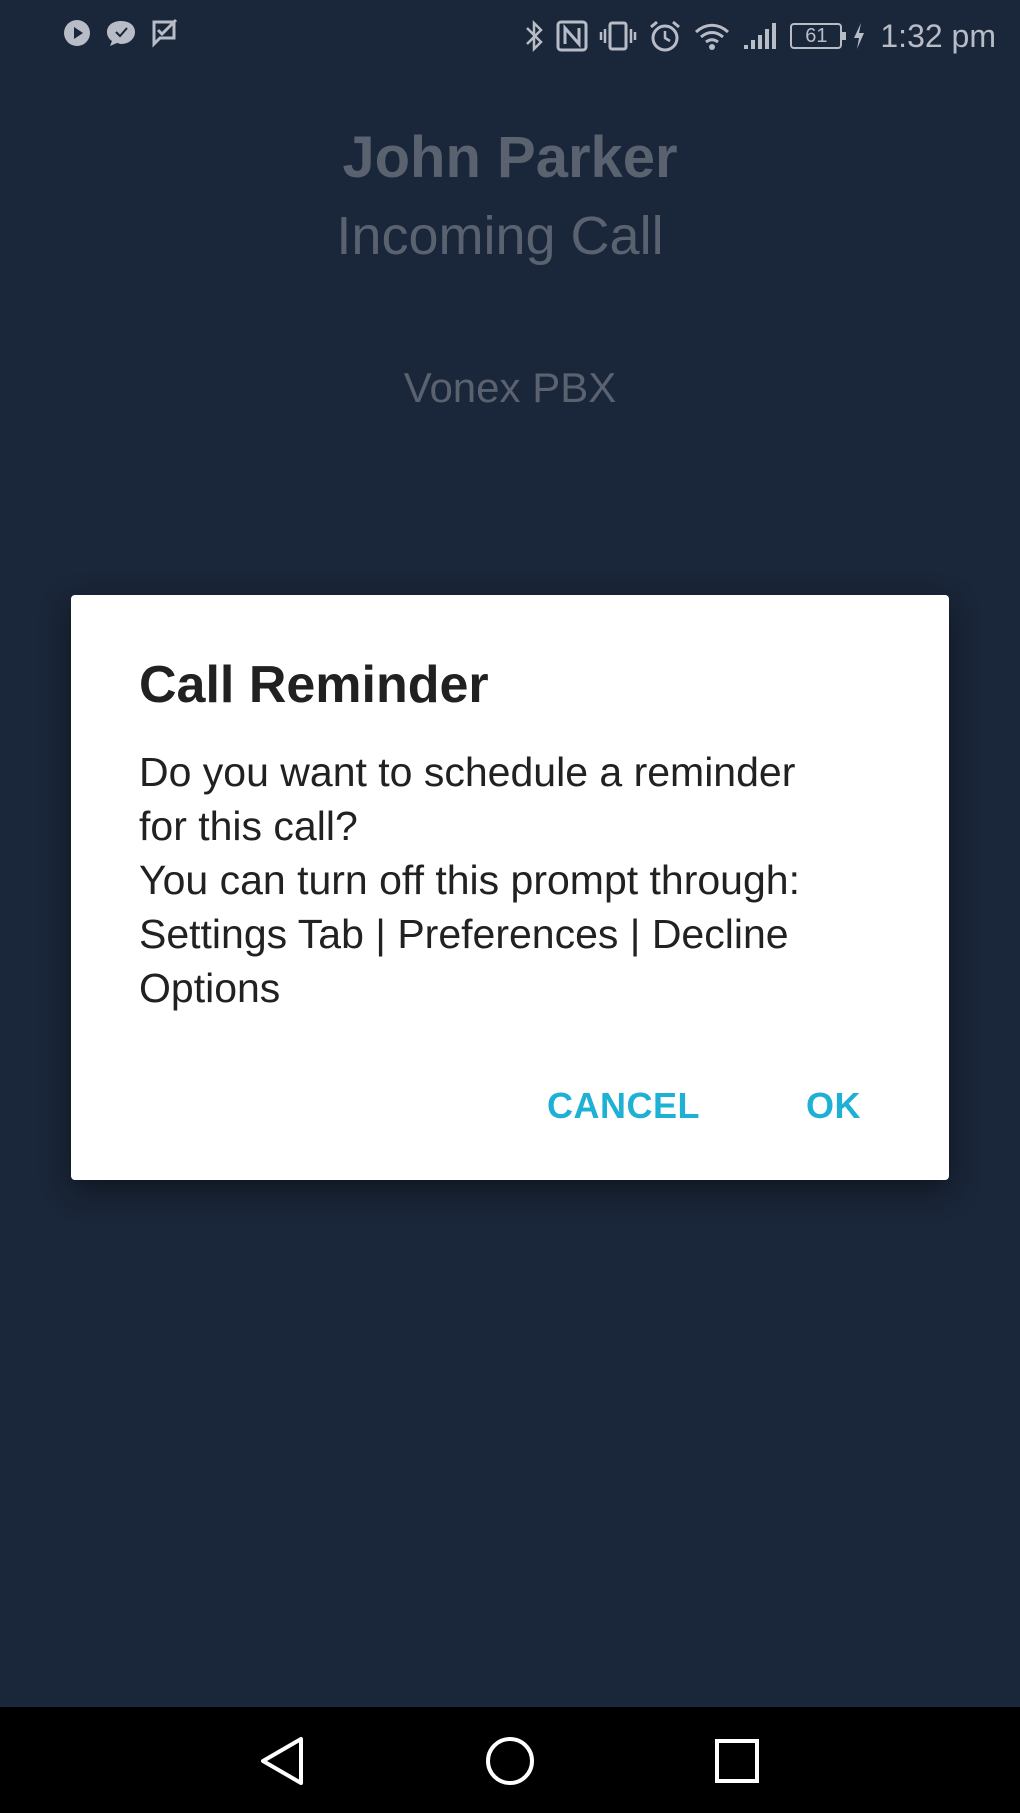 Image resolution: width=1020 pixels, height=1813 pixels. I want to click on home-icon, so click(510, 1761).